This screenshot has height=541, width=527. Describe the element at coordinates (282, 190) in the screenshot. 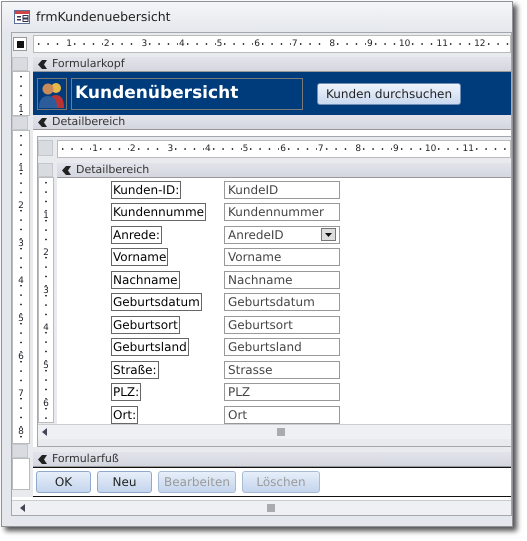

I see `text-box: KundeID` at that location.